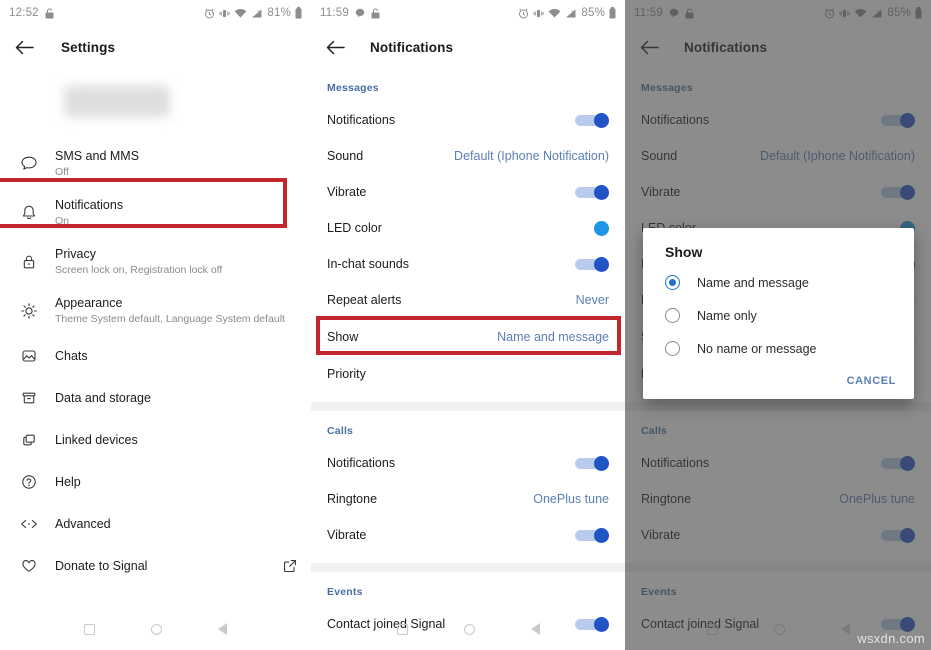 Image resolution: width=931 pixels, height=650 pixels. I want to click on alarm-icon, so click(209, 13).